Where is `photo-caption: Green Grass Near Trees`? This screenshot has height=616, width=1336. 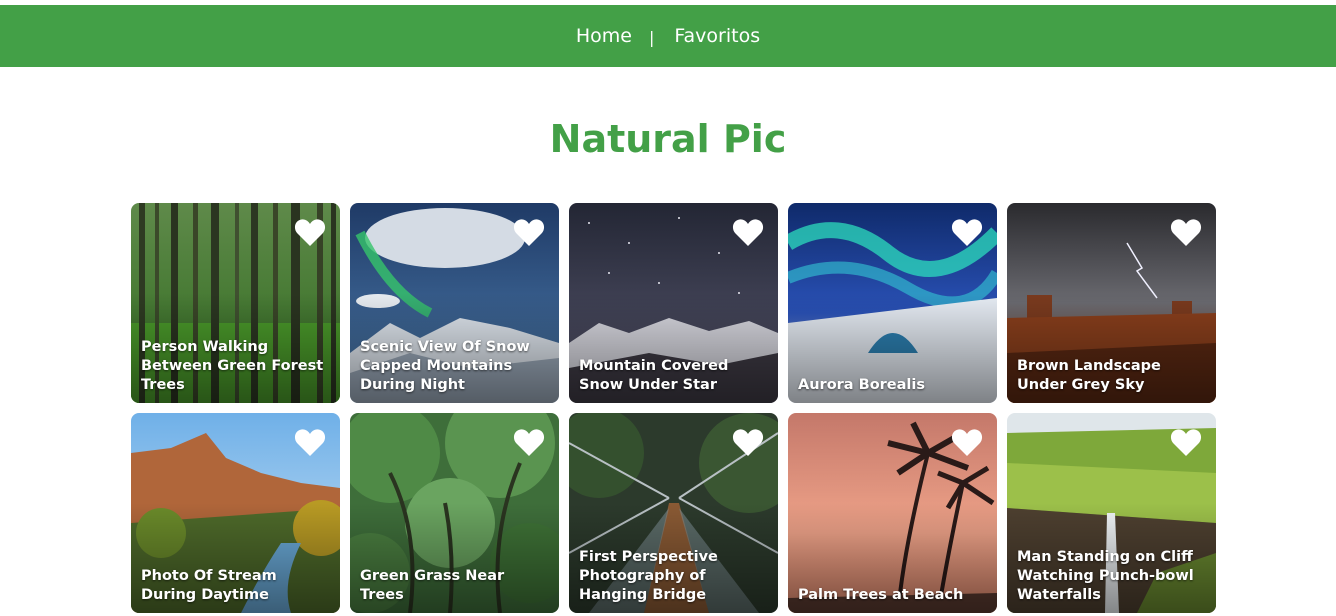 photo-caption: Green Grass Near Trees is located at coordinates (432, 585).